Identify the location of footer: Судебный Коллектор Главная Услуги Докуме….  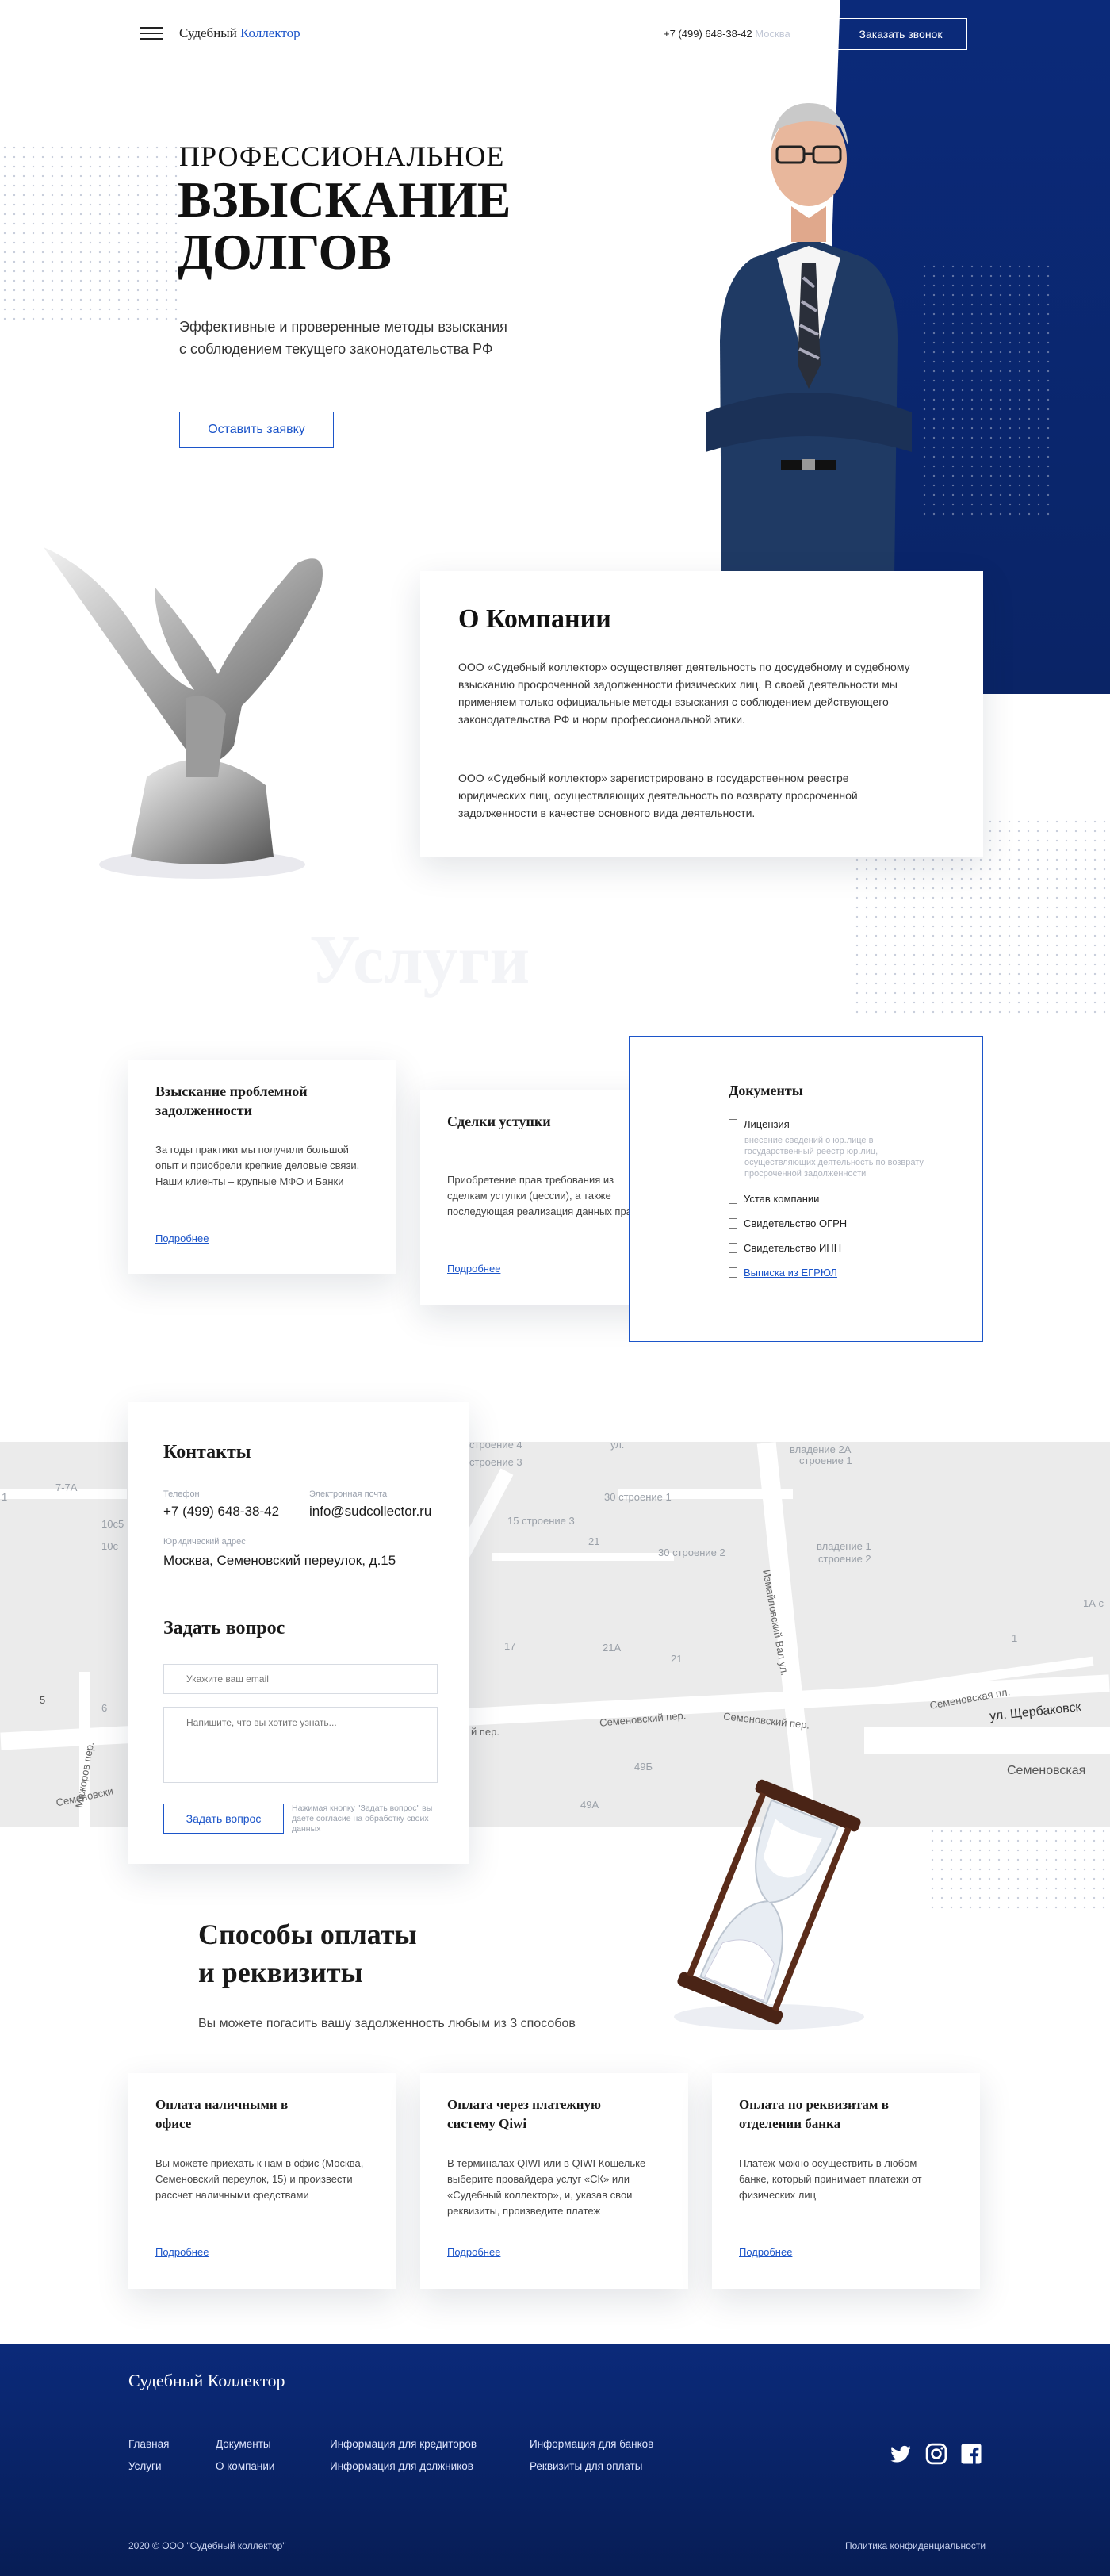
(555, 2460).